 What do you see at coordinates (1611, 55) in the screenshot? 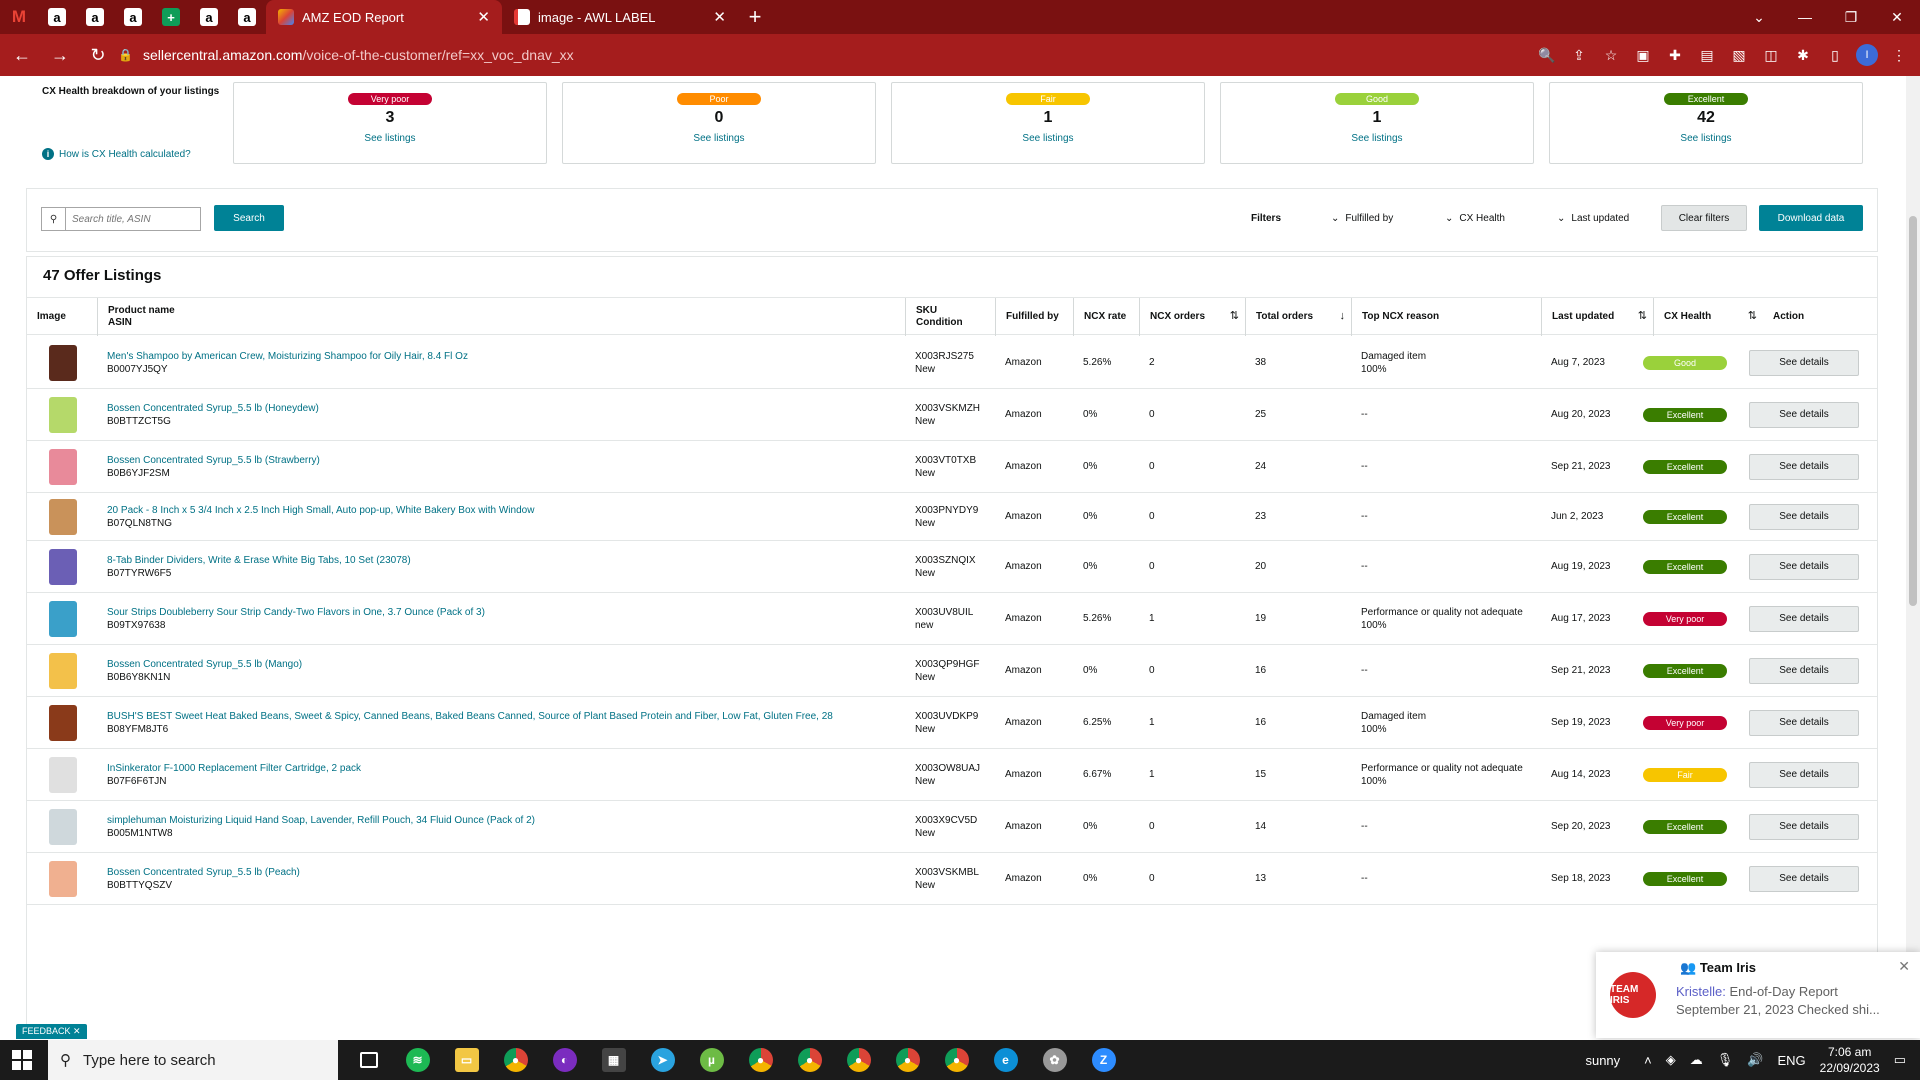
I see `star-icon: ☆` at bounding box center [1611, 55].